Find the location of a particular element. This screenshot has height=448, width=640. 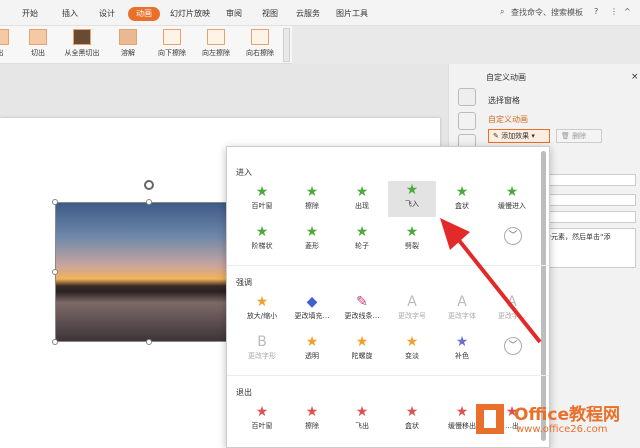

close-icon: × is located at coordinates (635, 77).